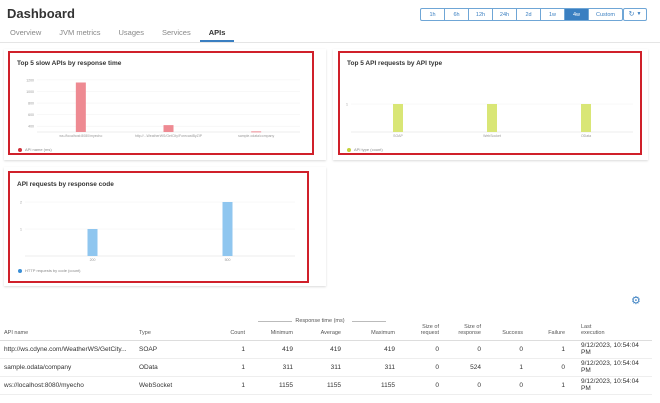 This screenshot has height=403, width=660. I want to click on col-size-response: Size of response, so click(464, 327).